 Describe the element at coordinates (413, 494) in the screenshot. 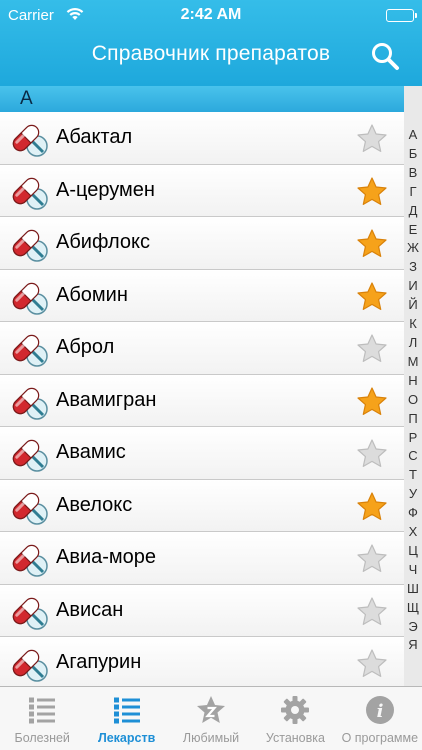

I see `index-letter: У` at that location.